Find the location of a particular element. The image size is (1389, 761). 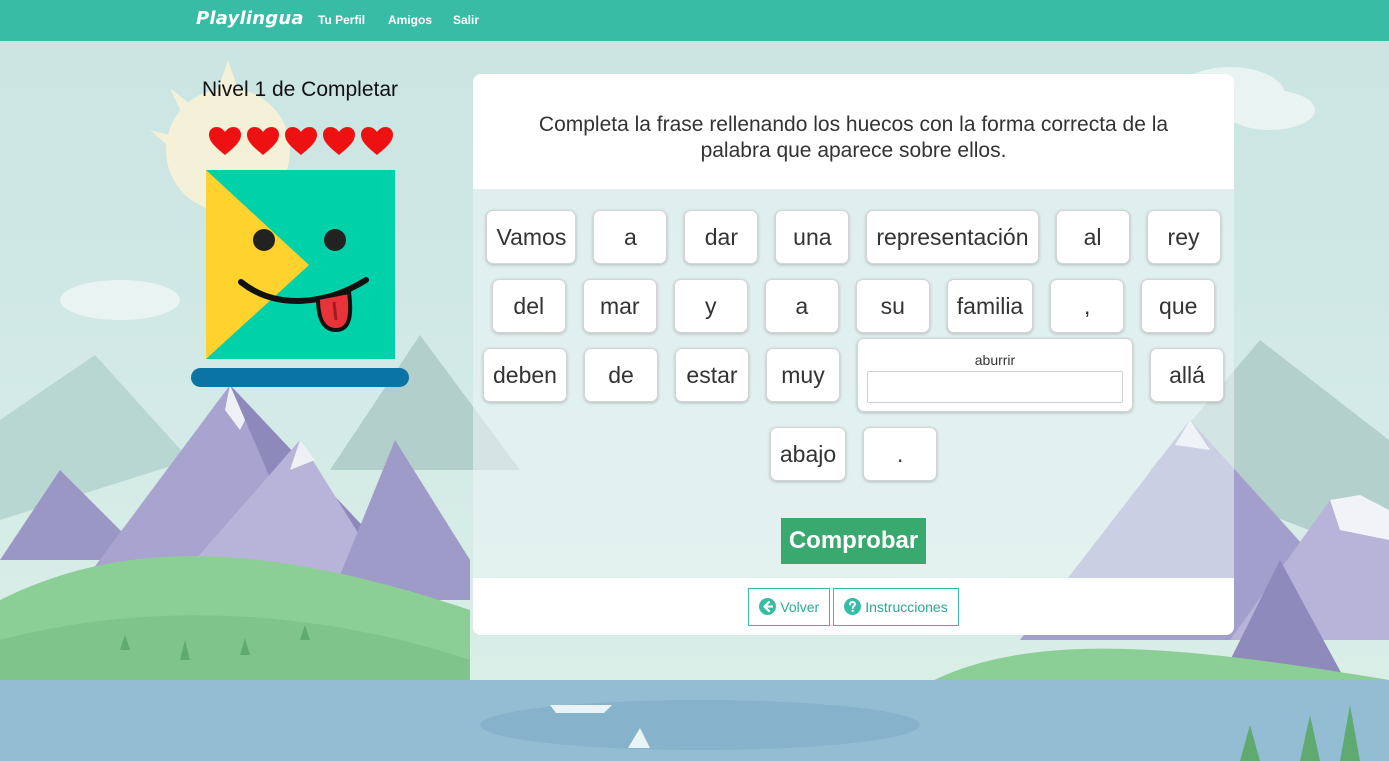

exercise-footer: Volver Instrucciones is located at coordinates (853, 606).